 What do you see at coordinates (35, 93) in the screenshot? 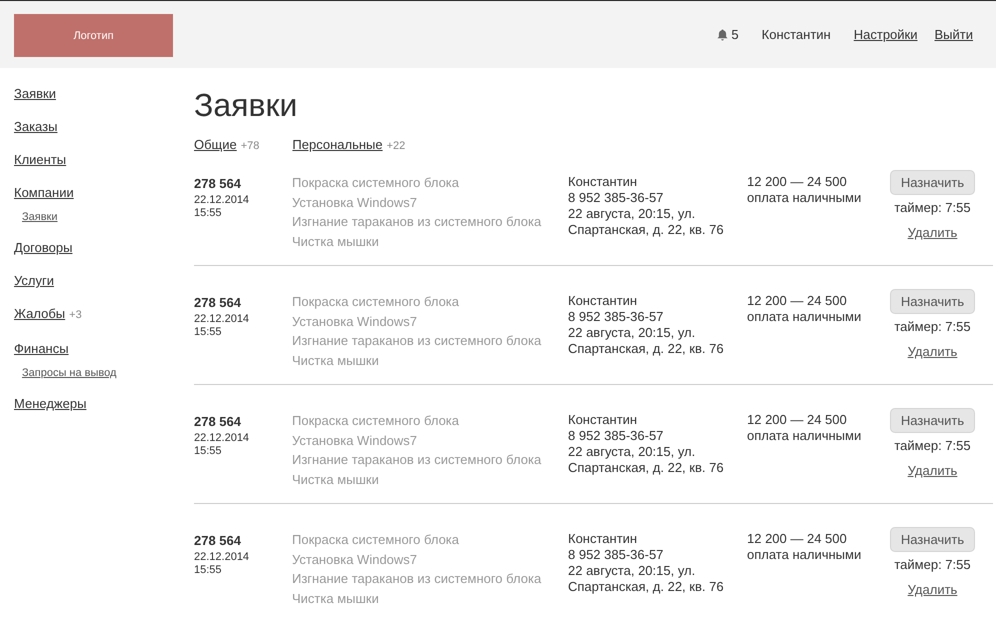
I see `sidebar-link: Заявки` at bounding box center [35, 93].